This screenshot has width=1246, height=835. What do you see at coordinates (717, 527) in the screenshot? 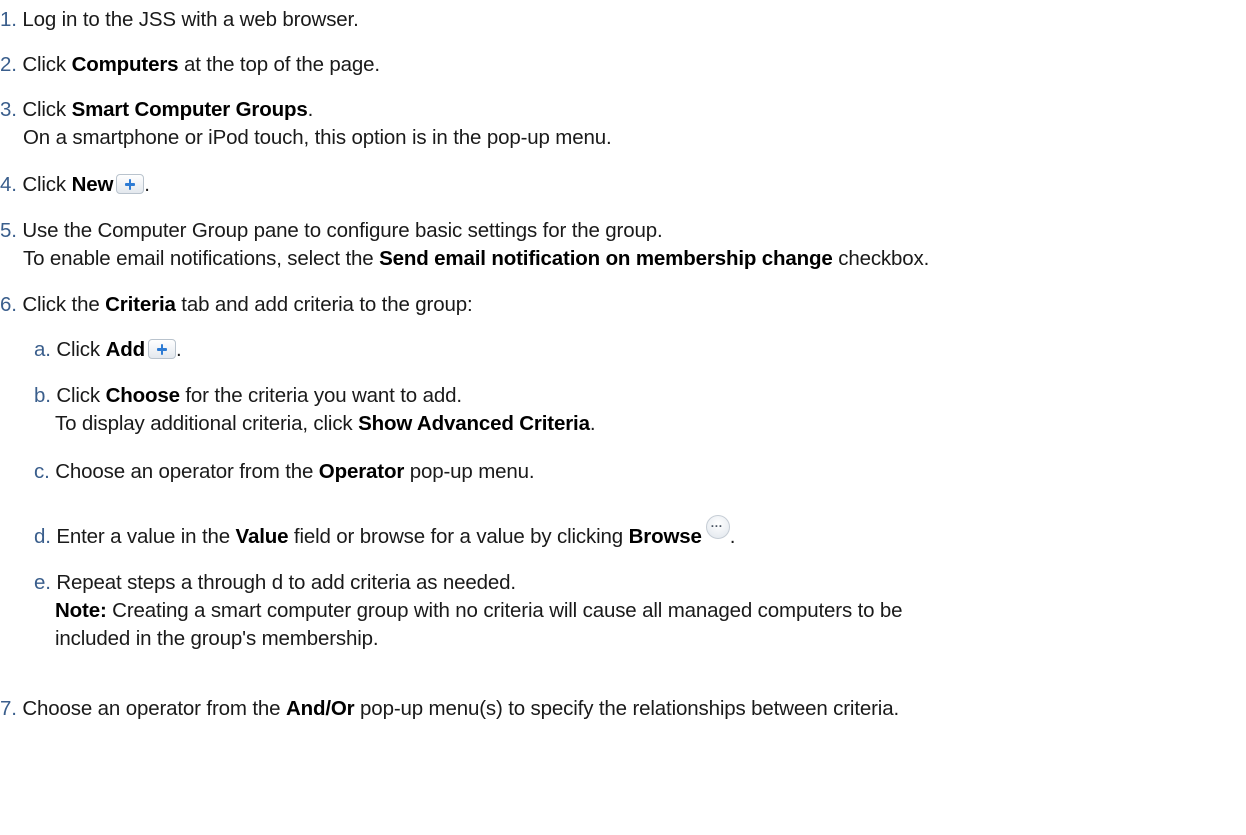
I see `ellipsis-button-icon: ···` at bounding box center [717, 527].